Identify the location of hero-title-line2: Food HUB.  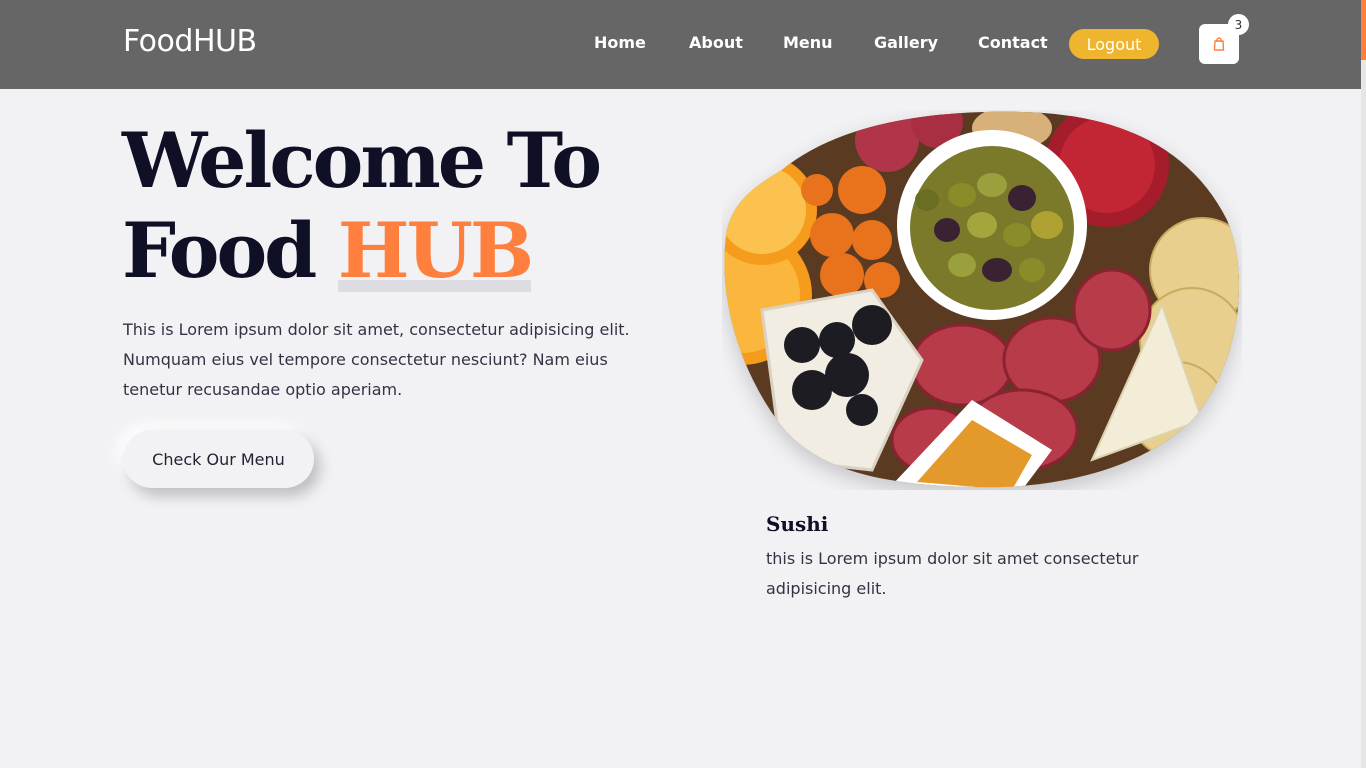
(360, 251).